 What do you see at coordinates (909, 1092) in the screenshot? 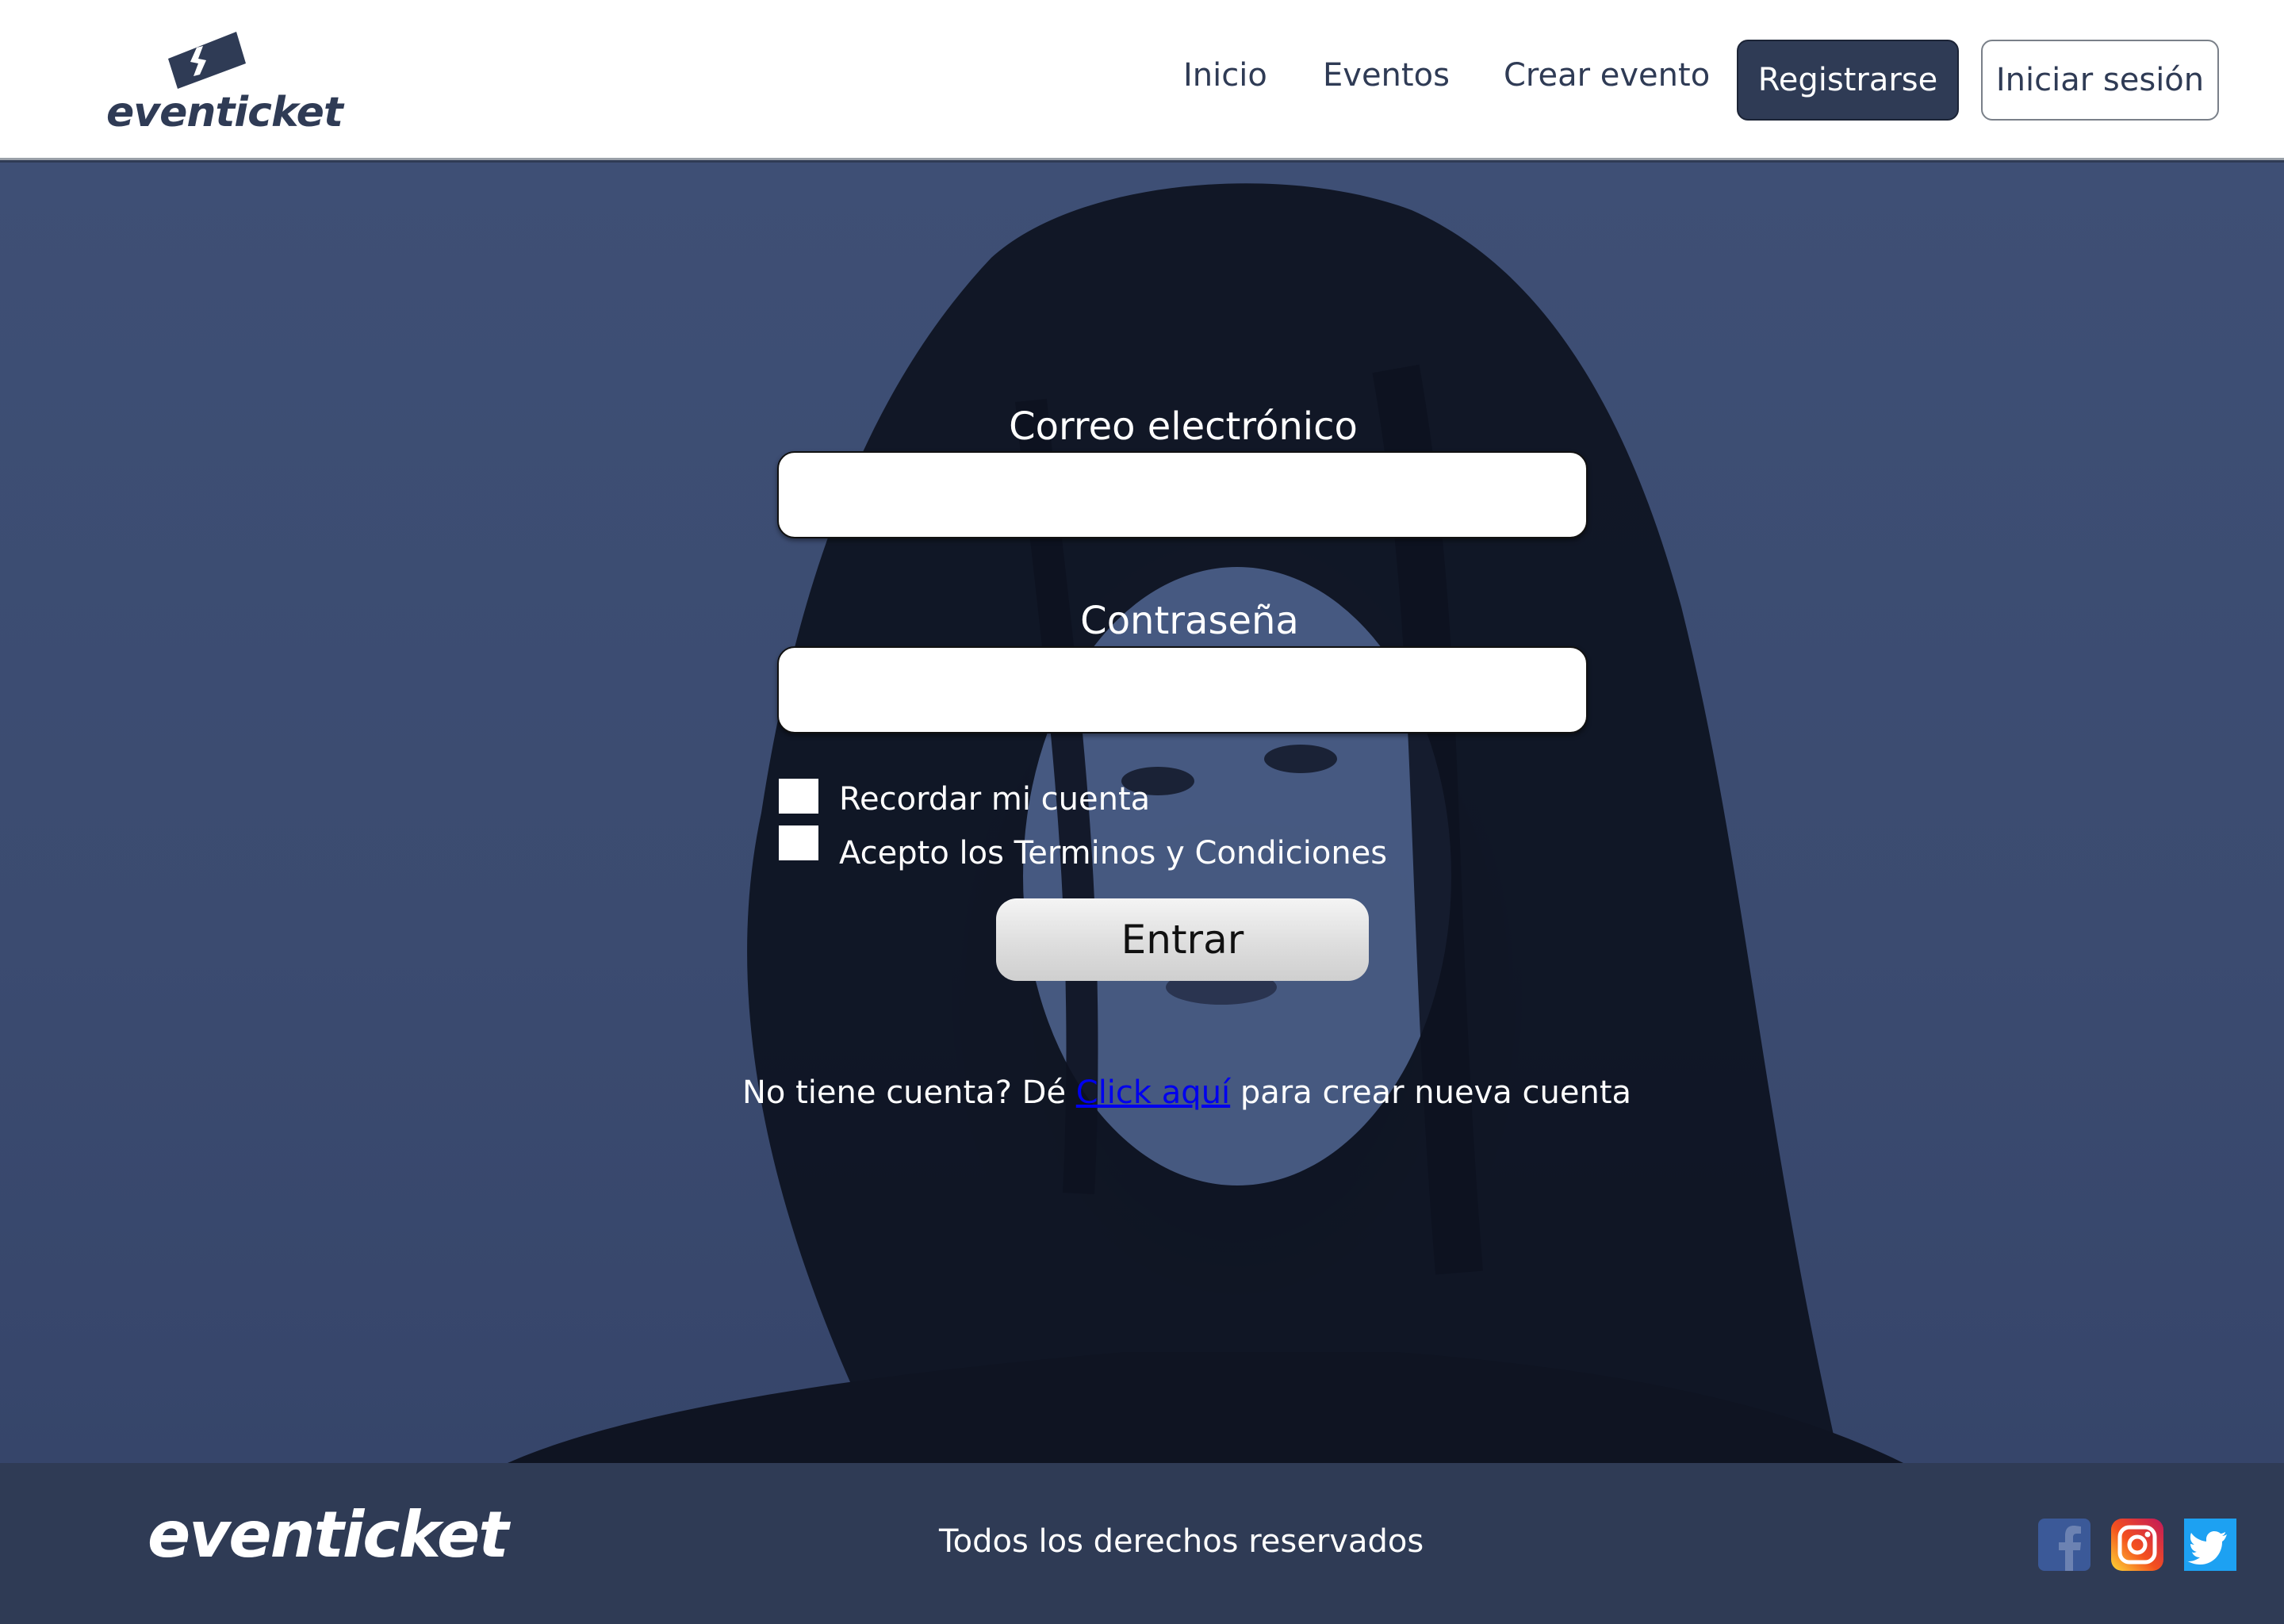
I see `signup-prefix: No tiene cuenta? Dé` at bounding box center [909, 1092].